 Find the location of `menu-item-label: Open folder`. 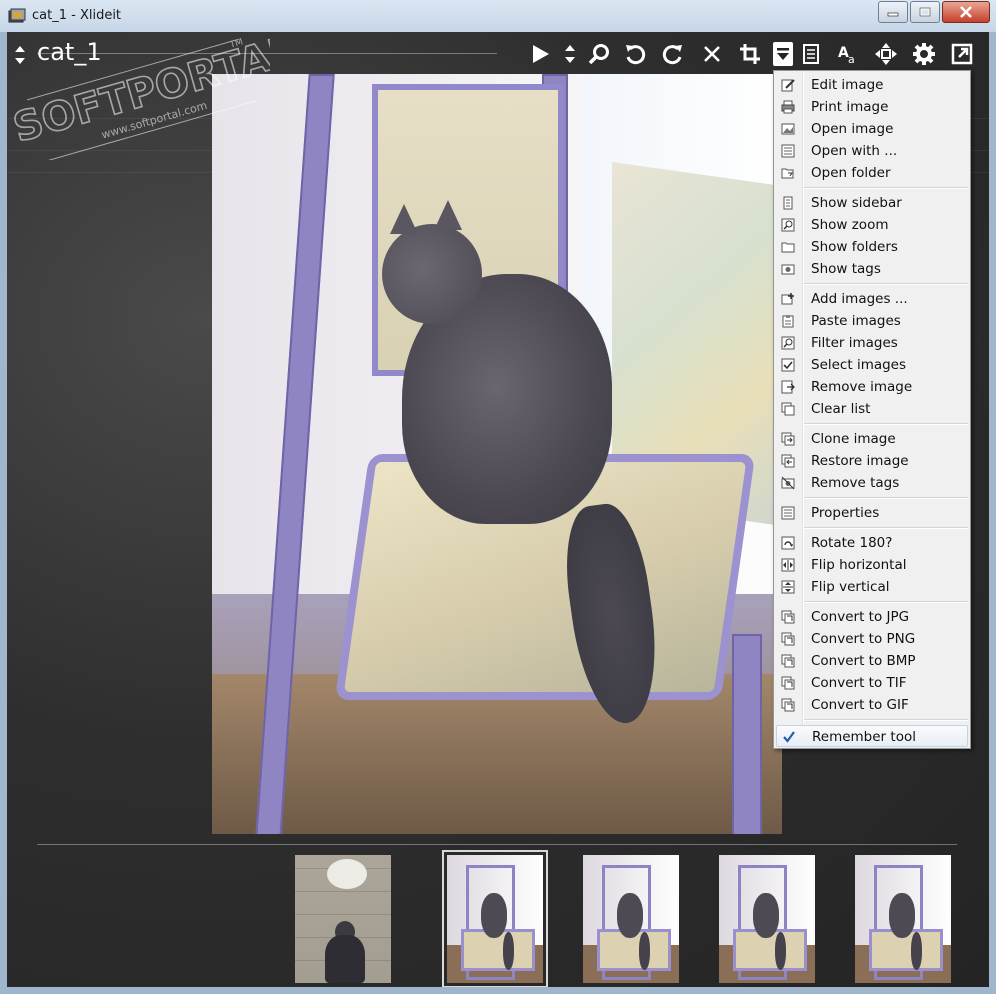

menu-item-label: Open folder is located at coordinates (851, 173).